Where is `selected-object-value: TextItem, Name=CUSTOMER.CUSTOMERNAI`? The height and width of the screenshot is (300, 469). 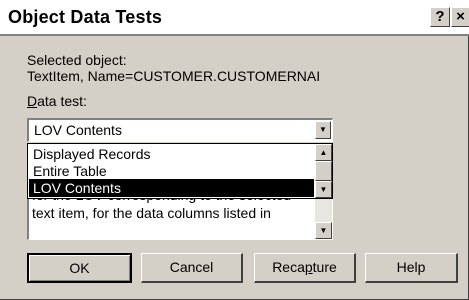
selected-object-value: TextItem, Name=CUSTOMER.CUSTOMERNAI is located at coordinates (174, 76).